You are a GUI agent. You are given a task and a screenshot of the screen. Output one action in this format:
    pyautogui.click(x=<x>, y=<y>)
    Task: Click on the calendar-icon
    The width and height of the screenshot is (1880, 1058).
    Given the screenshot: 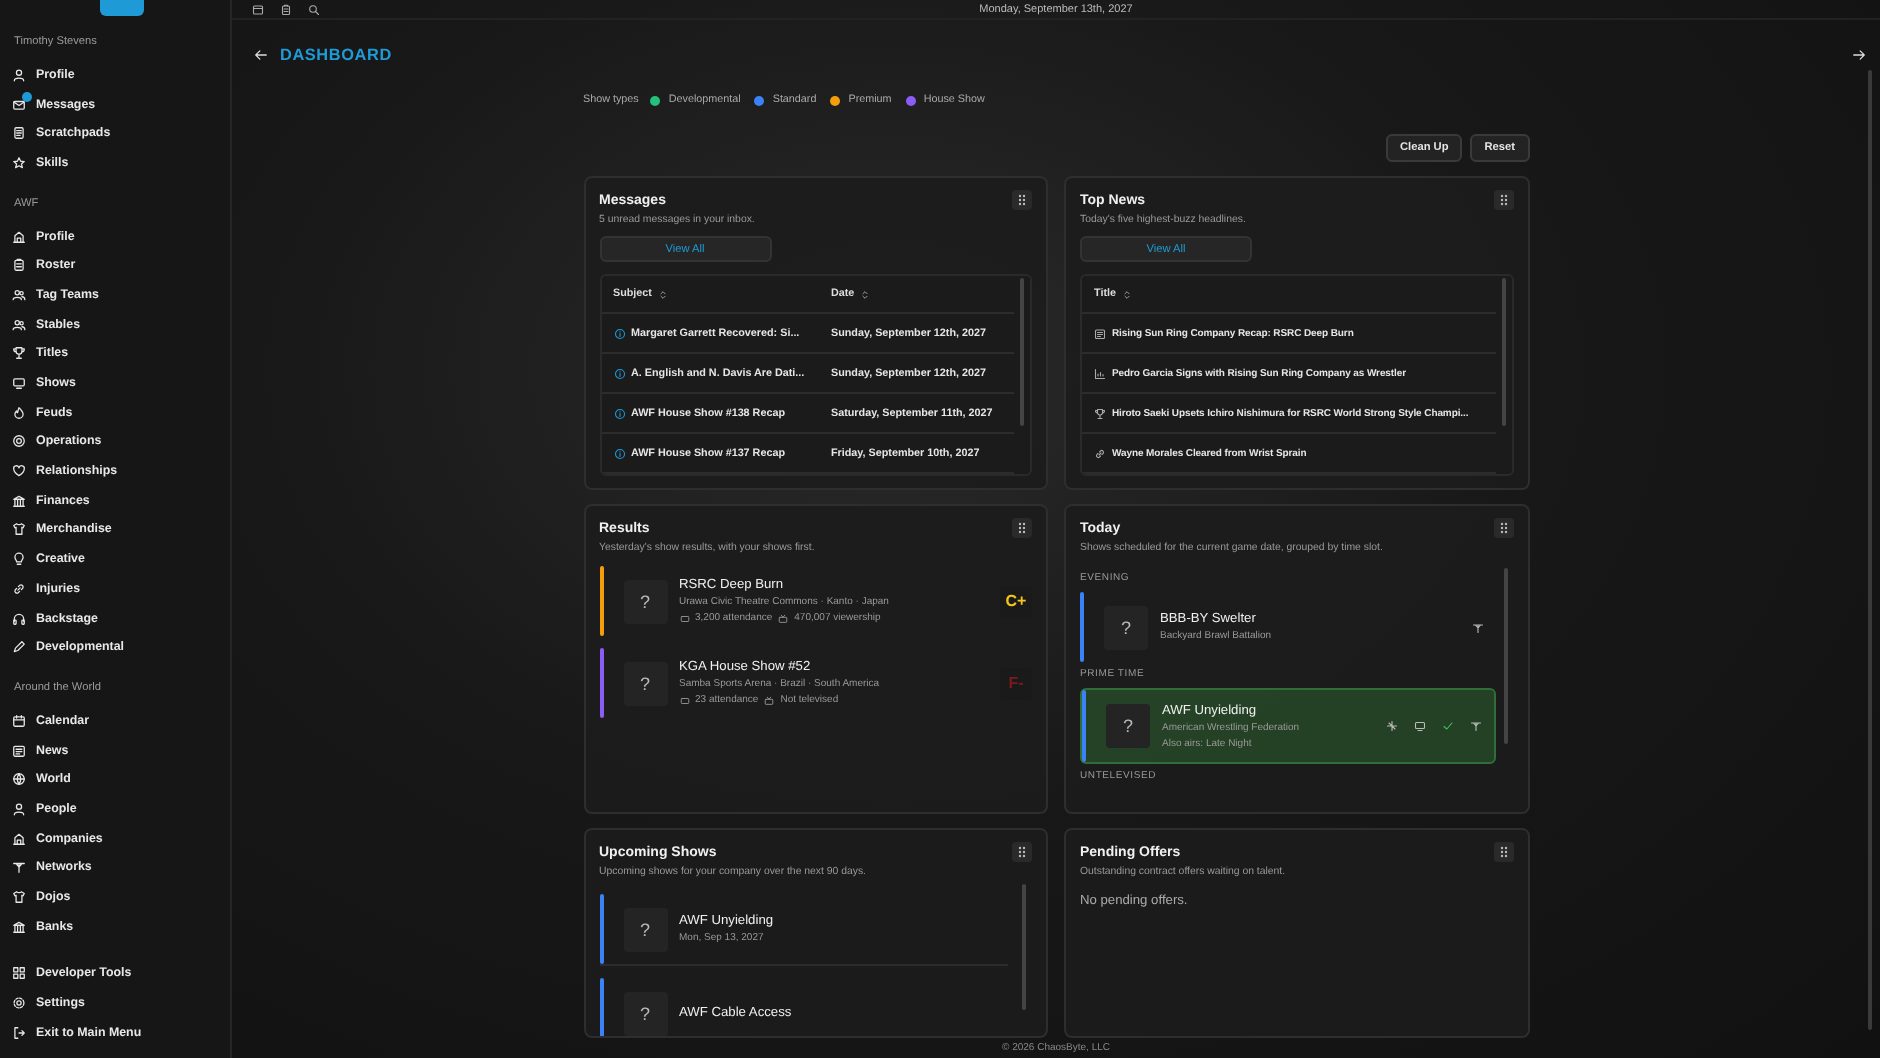 What is the action you would take?
    pyautogui.click(x=19, y=720)
    